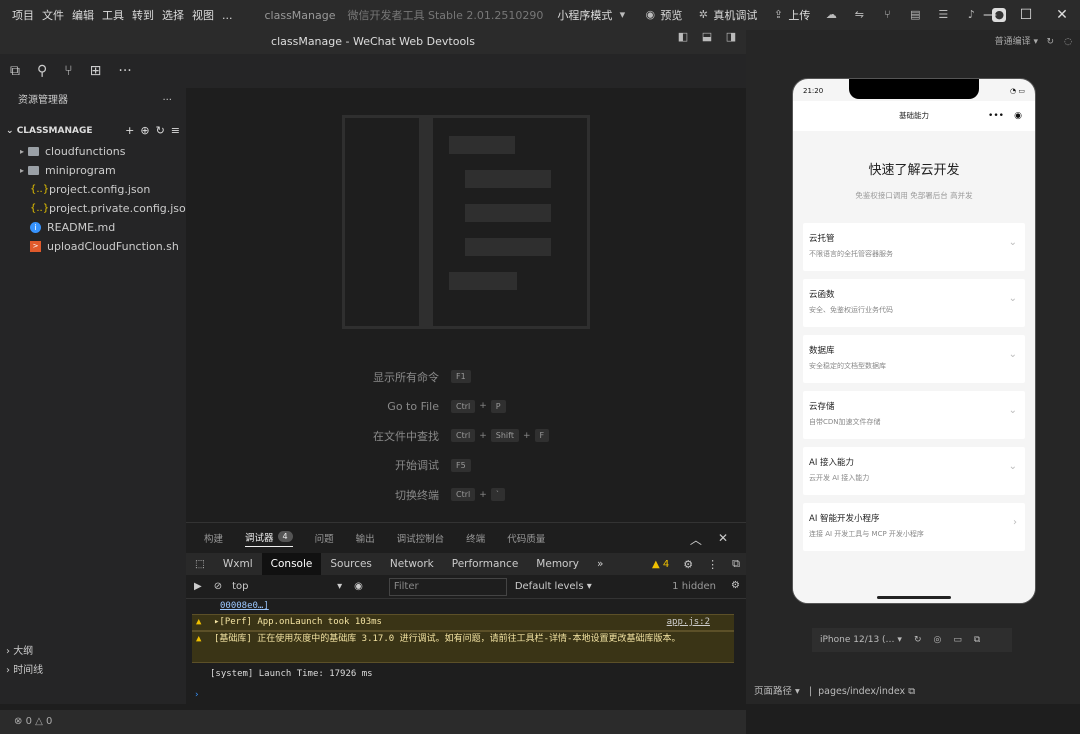 This screenshot has height=734, width=1080. What do you see at coordinates (918, 640) in the screenshot?
I see `rotate-icon: ↻` at bounding box center [918, 640].